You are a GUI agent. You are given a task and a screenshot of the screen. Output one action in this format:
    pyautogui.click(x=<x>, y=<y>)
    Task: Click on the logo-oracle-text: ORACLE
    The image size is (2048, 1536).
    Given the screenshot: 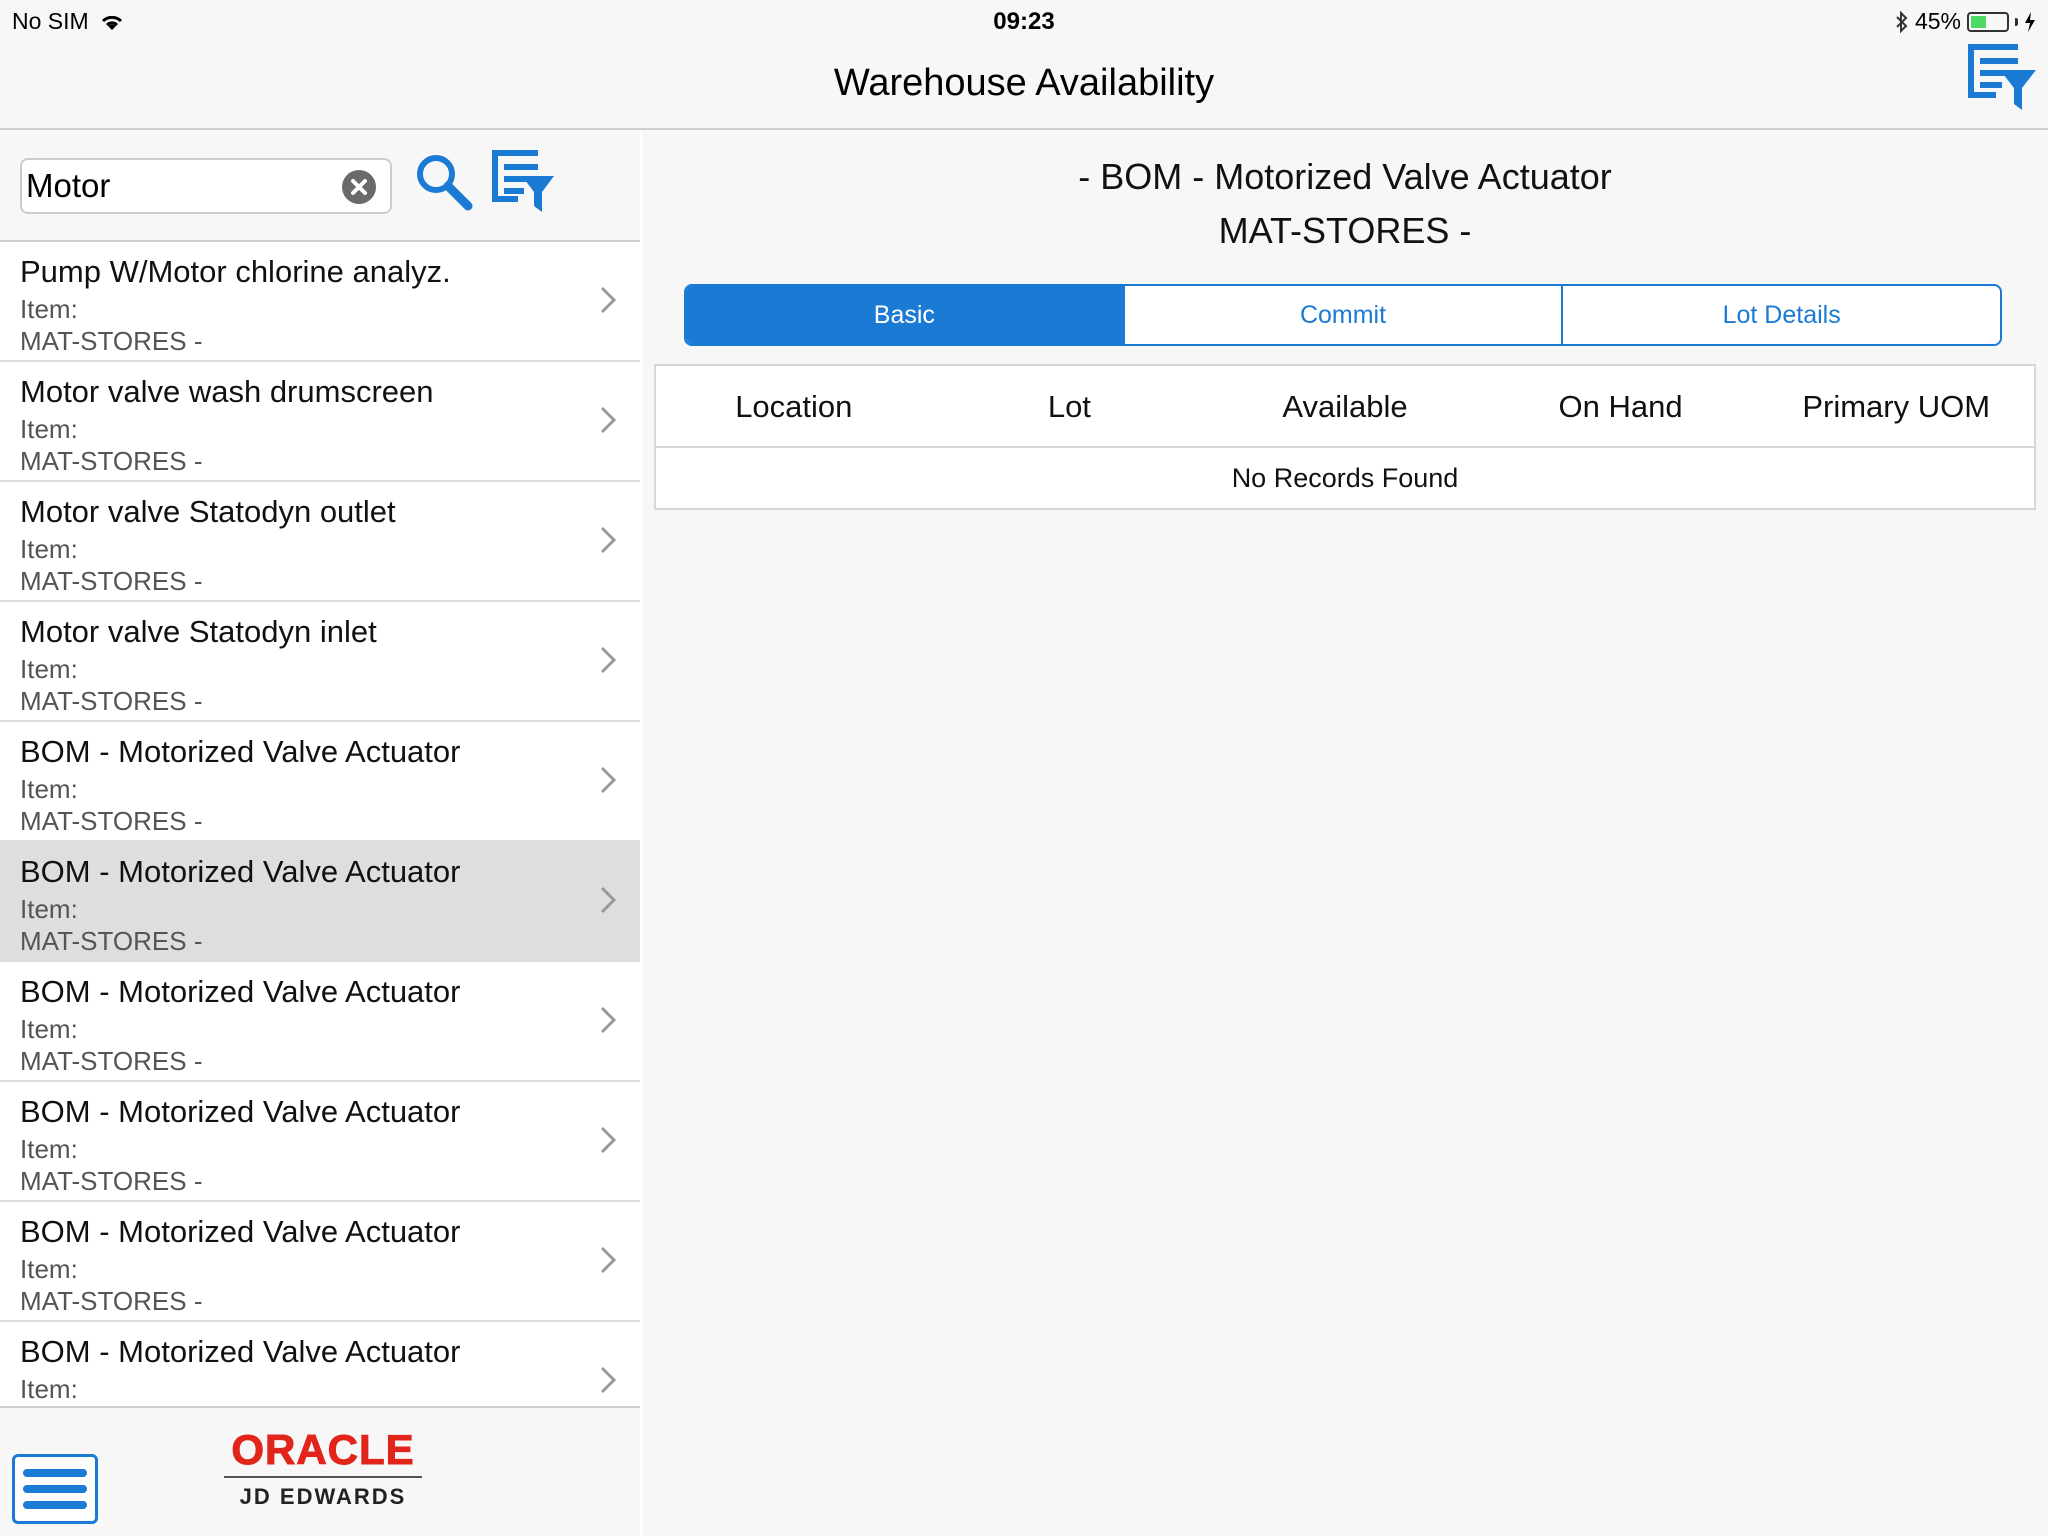 What is the action you would take?
    pyautogui.click(x=323, y=1449)
    